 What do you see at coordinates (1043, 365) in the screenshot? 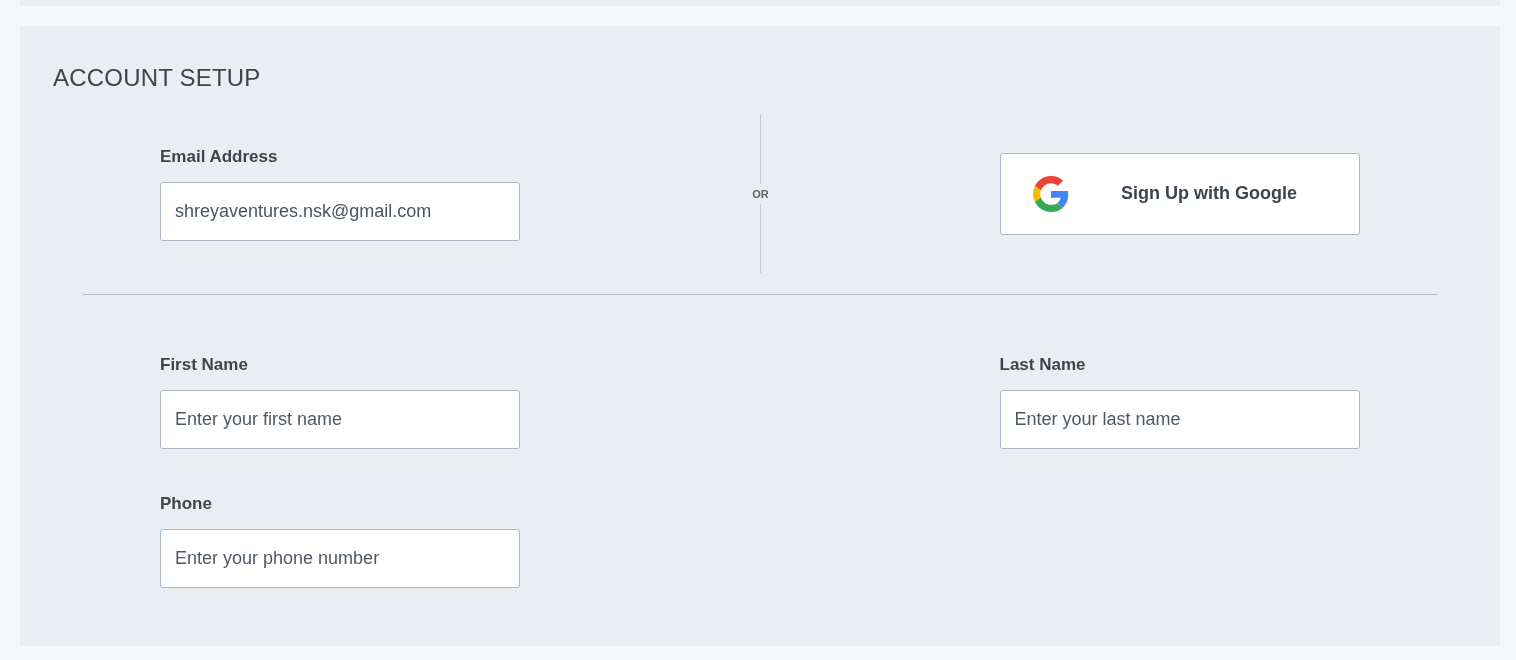
I see `field-label: Last Name` at bounding box center [1043, 365].